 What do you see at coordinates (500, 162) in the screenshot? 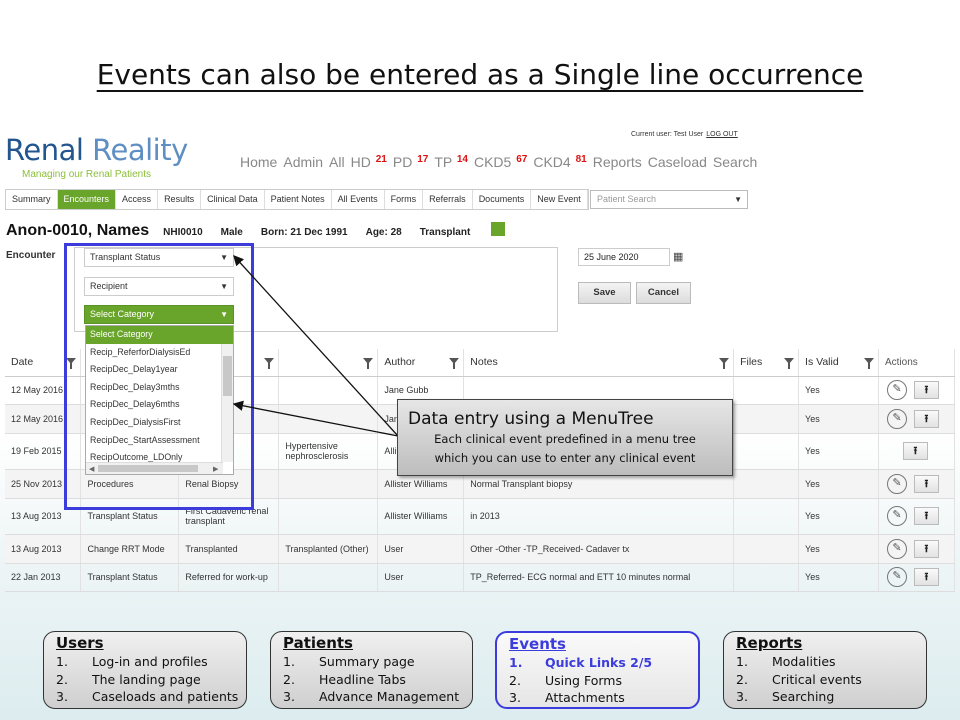
I see `nav-ckd5: CKD5 67` at bounding box center [500, 162].